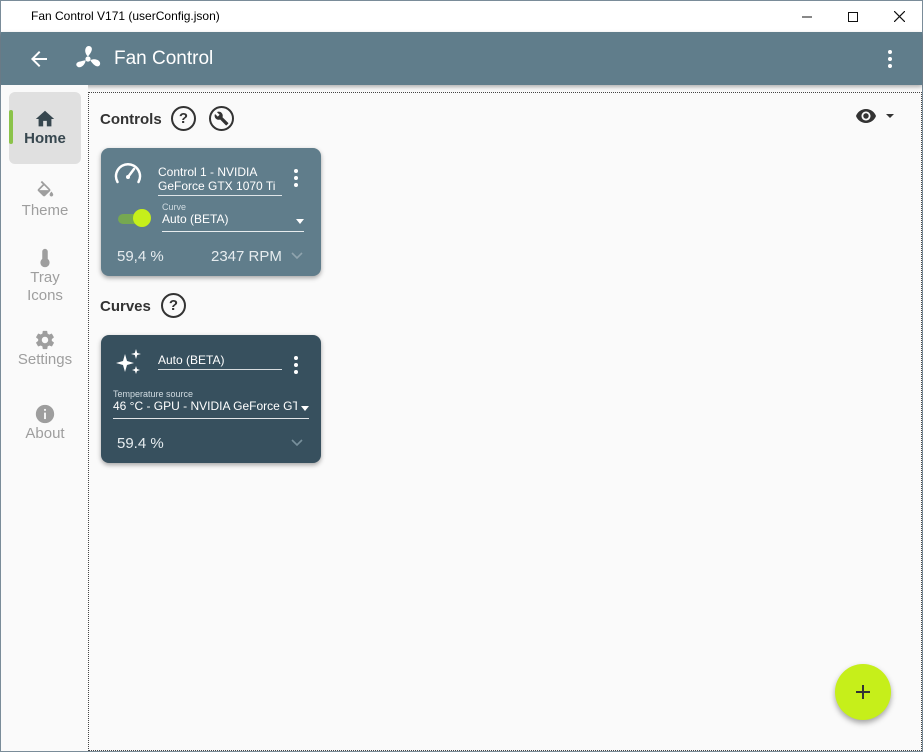 This screenshot has height=752, width=923. I want to click on fan-icon, so click(88, 57).